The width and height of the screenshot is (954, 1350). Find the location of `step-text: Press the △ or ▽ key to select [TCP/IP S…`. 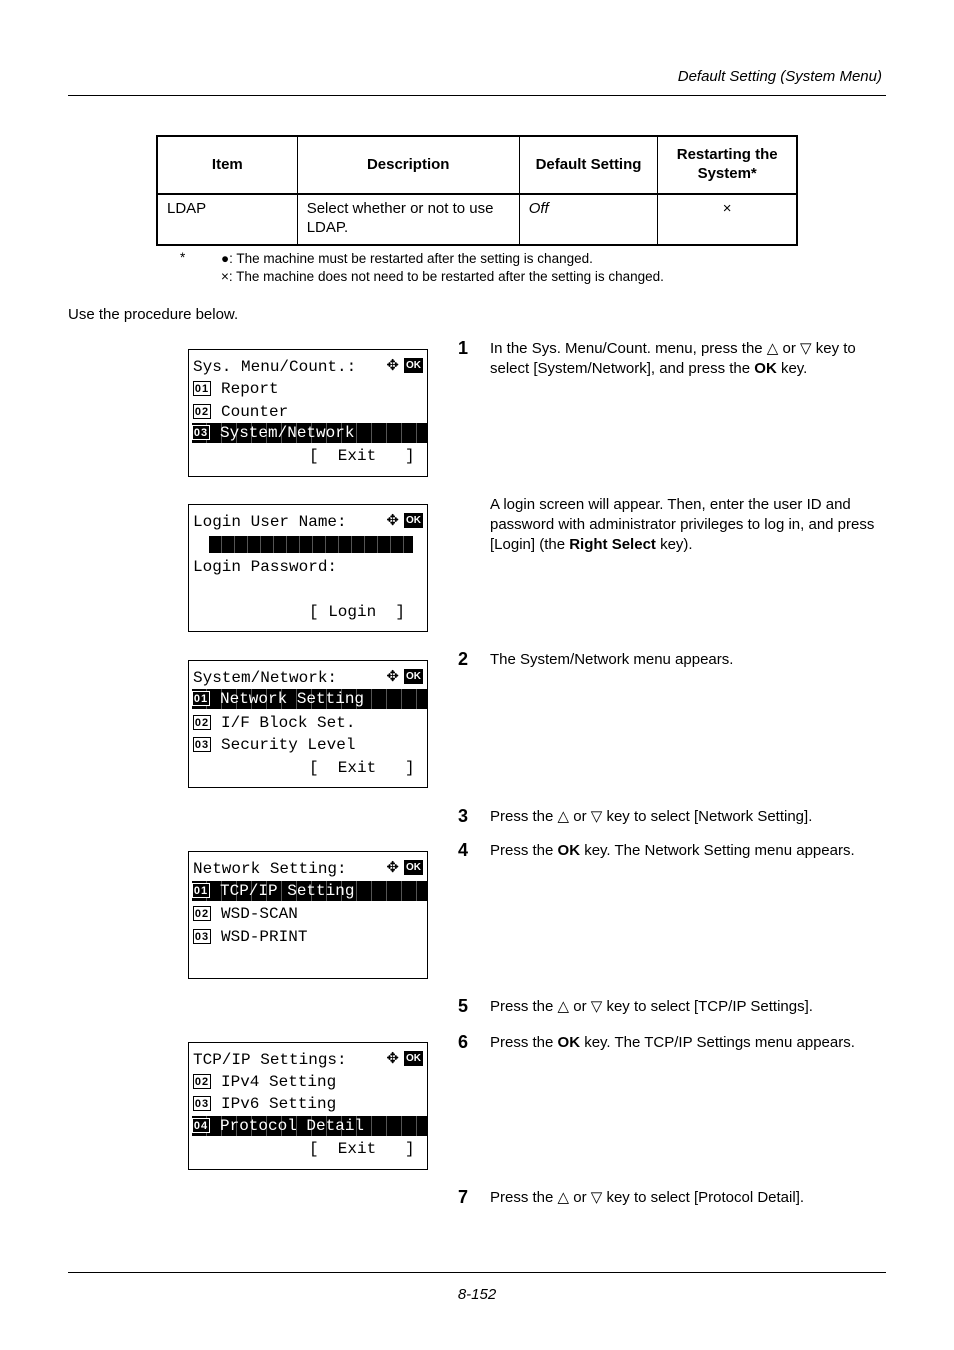

step-text: Press the △ or ▽ key to select [TCP/IP S… is located at coordinates (651, 1006).